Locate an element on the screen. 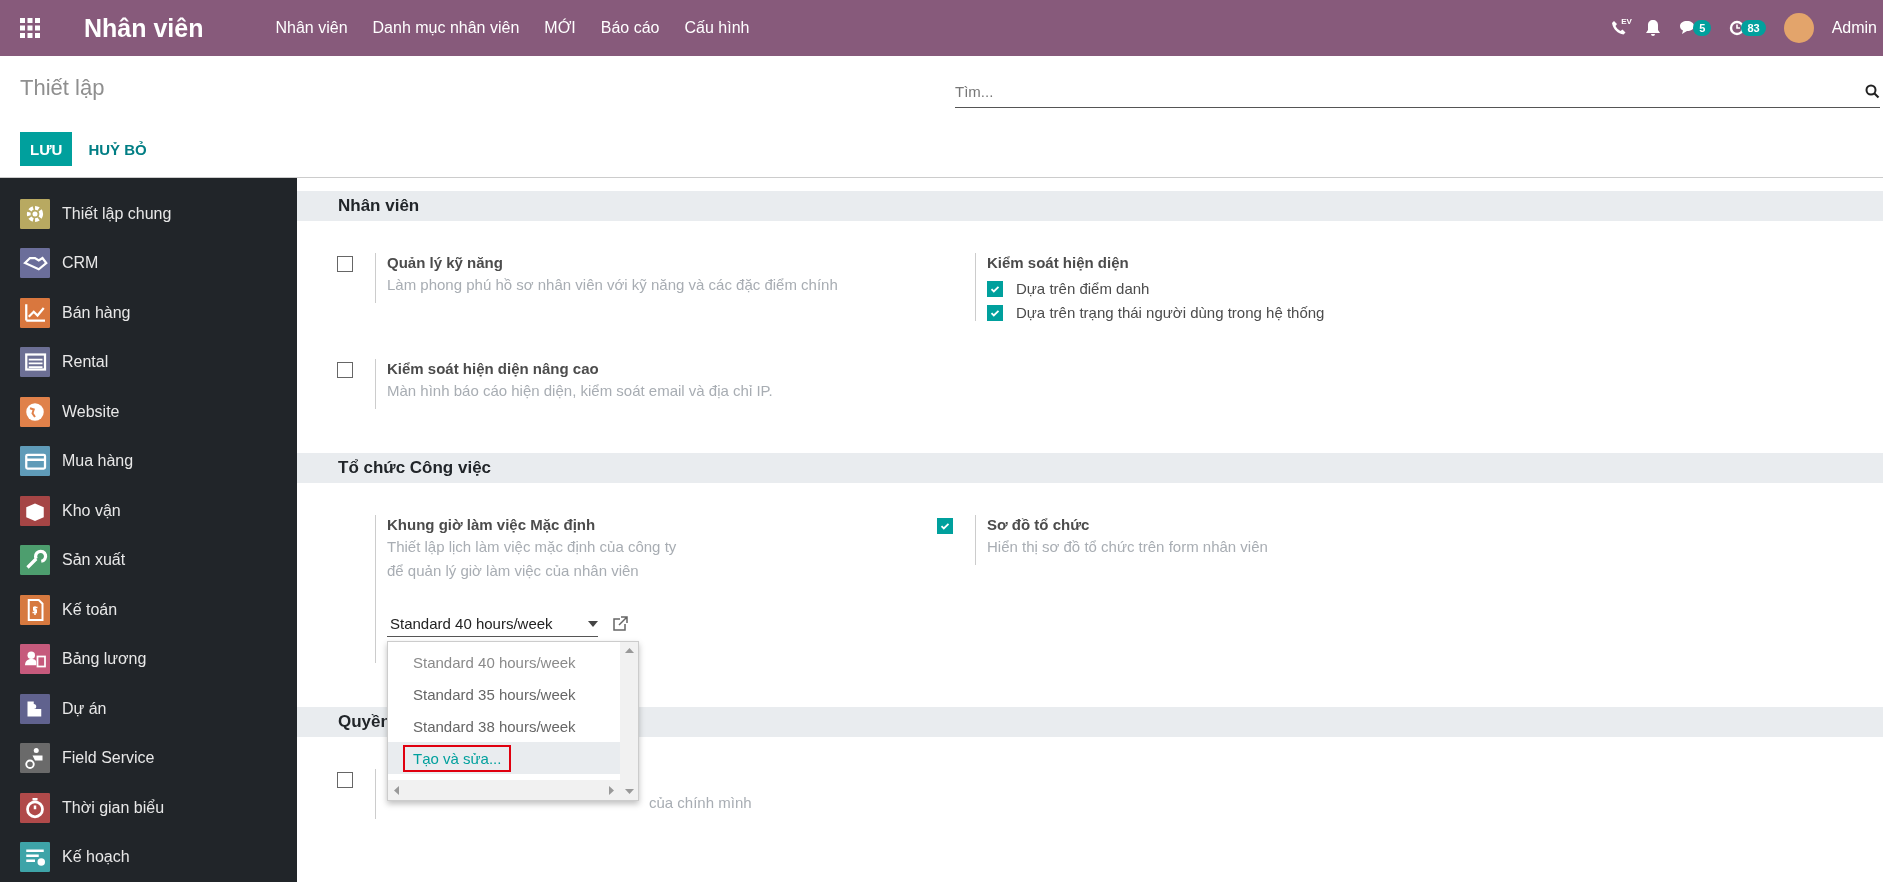 This screenshot has width=1883, height=882. select-field: Standard 40 hours/week is located at coordinates (492, 624).